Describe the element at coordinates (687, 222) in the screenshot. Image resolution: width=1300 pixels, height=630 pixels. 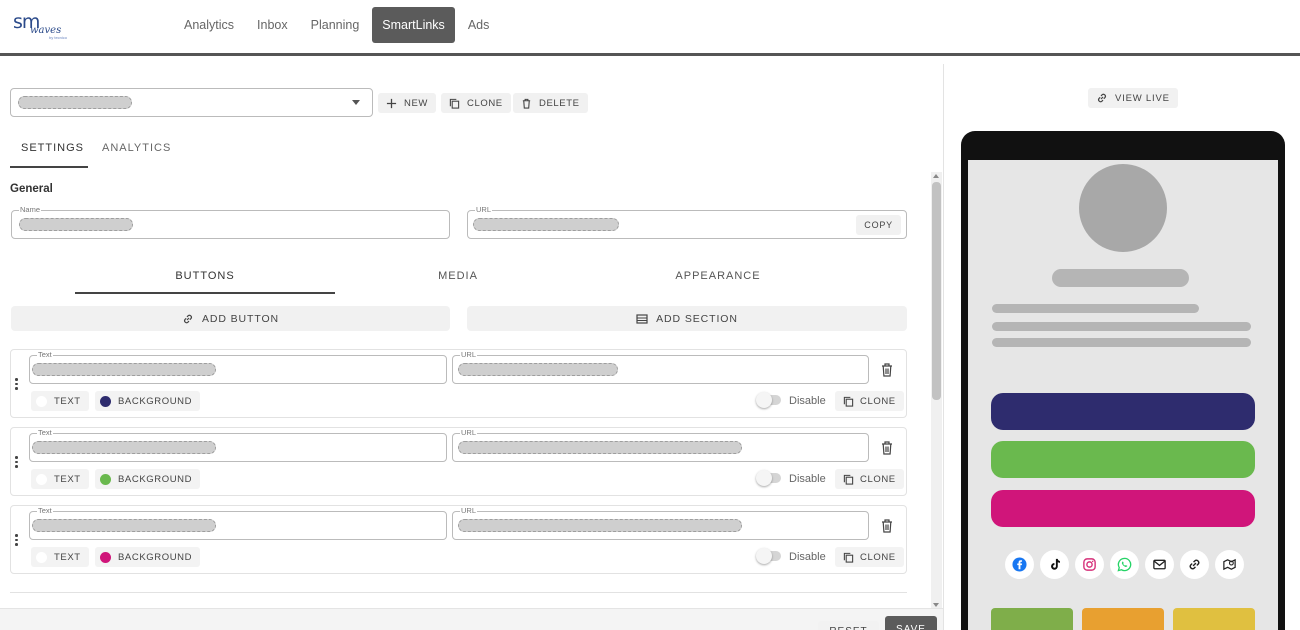
I see `url-field: URL COPY` at that location.